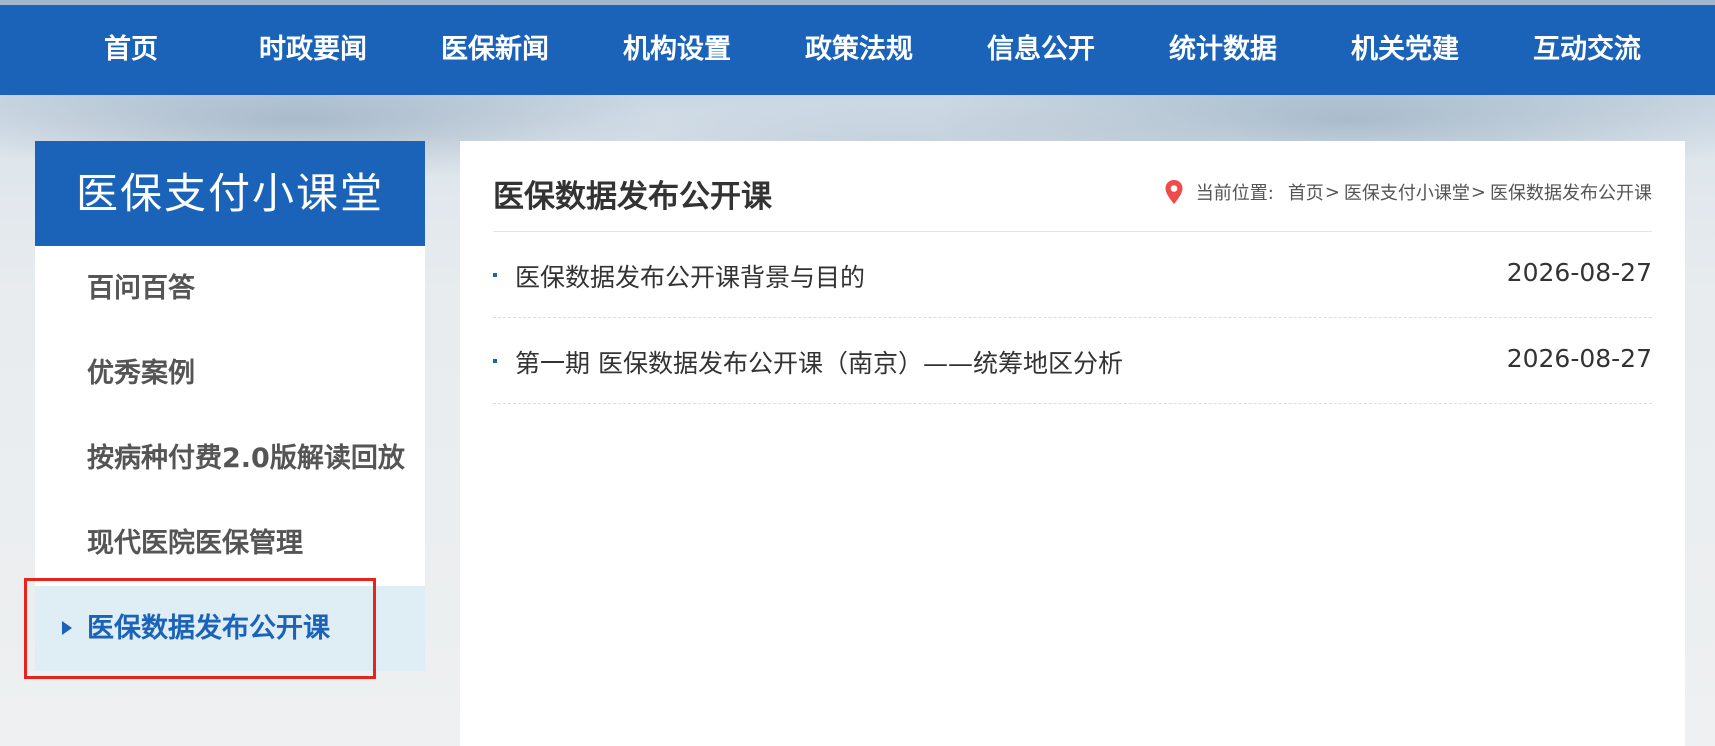  What do you see at coordinates (690, 276) in the screenshot?
I see `article-title-link: 医保数据发布公开课背景与目的` at bounding box center [690, 276].